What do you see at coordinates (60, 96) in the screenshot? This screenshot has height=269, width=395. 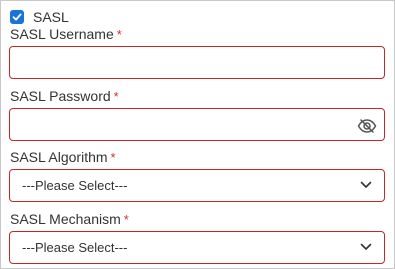 I see `sasl-password-label-text: SASL Password` at bounding box center [60, 96].